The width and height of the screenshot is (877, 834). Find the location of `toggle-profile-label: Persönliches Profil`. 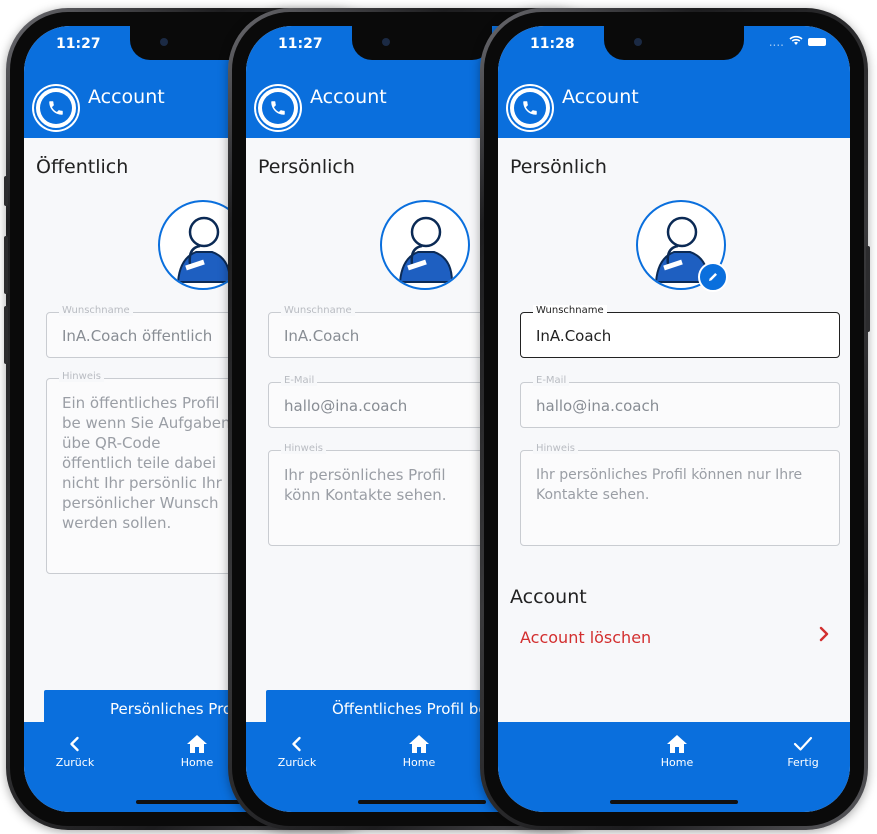

toggle-profile-label: Persönliches Profil is located at coordinates (178, 709).